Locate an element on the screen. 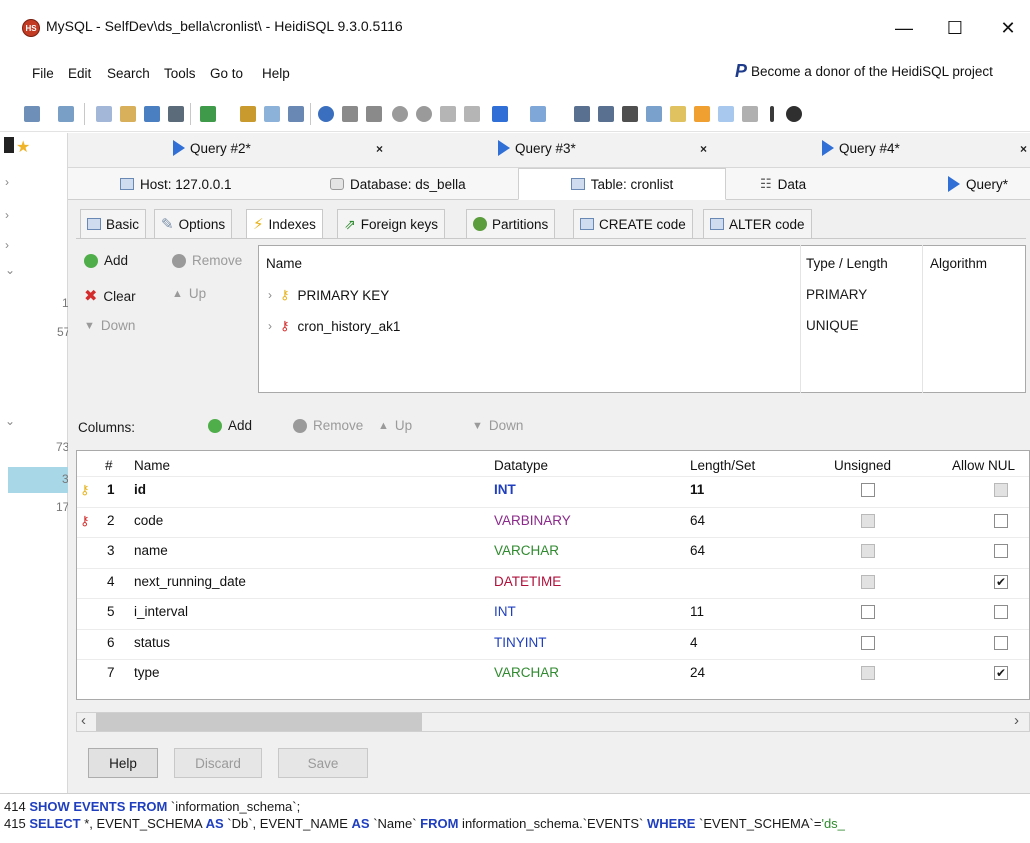 This screenshot has height=843, width=1030. index-clear-button: ✖ Clear is located at coordinates (110, 296).